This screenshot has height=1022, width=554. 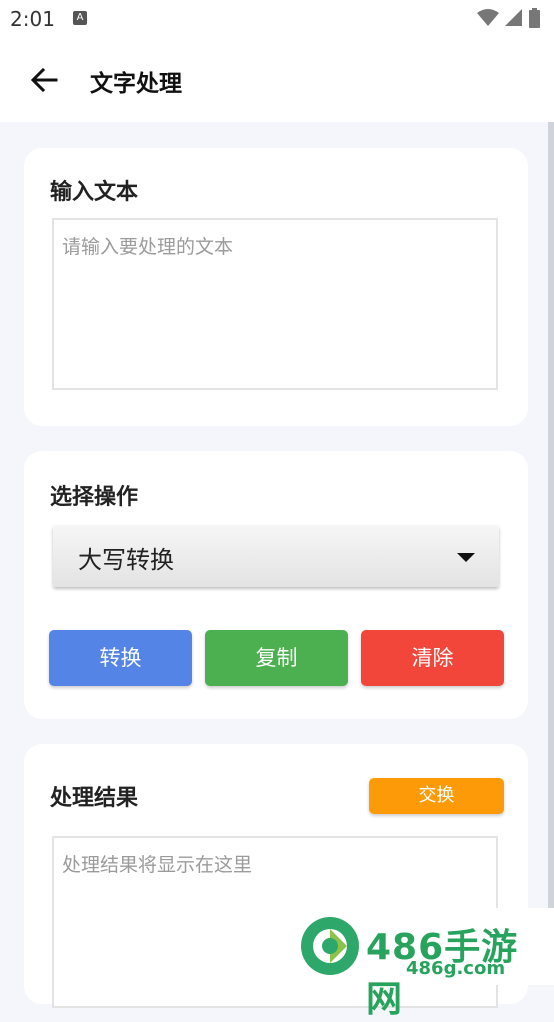 I want to click on app-bar: 文字处理, so click(x=277, y=80).